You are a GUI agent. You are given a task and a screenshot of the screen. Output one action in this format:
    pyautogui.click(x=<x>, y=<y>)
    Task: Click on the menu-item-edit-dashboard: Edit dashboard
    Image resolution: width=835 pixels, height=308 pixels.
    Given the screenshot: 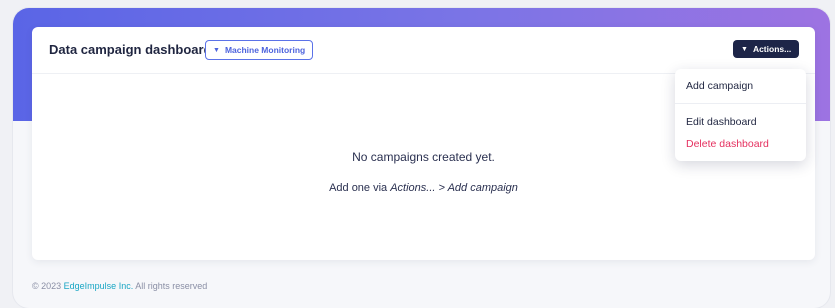 What is the action you would take?
    pyautogui.click(x=721, y=122)
    